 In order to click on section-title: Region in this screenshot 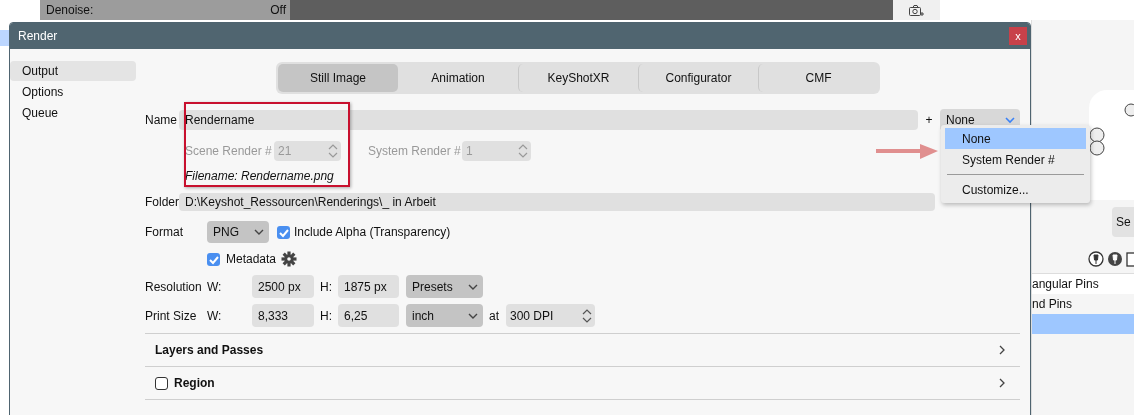, I will do `click(194, 383)`.